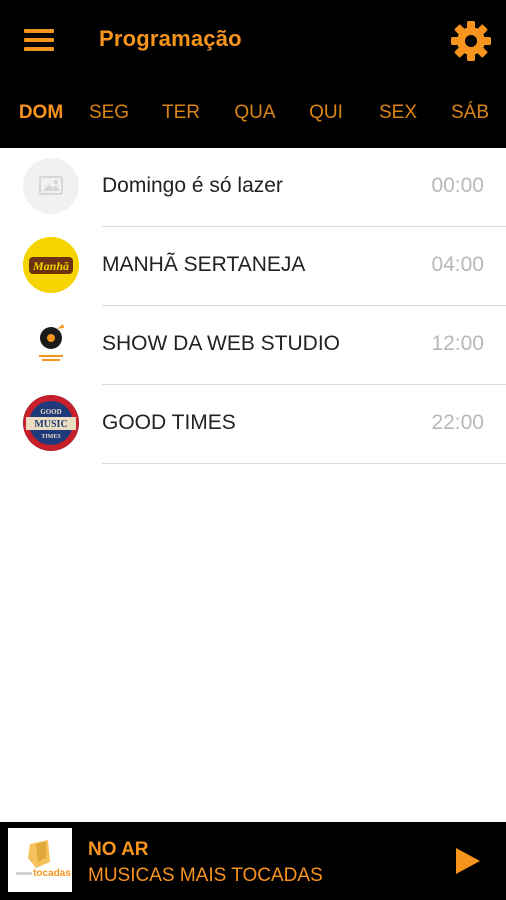  I want to click on row-divider, so click(304, 463).